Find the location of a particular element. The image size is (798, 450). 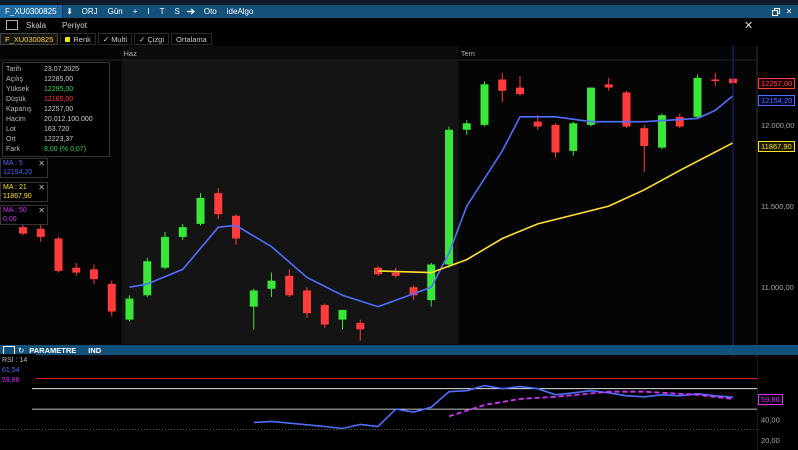

ma21-price-label: 11867,90 is located at coordinates (776, 147).